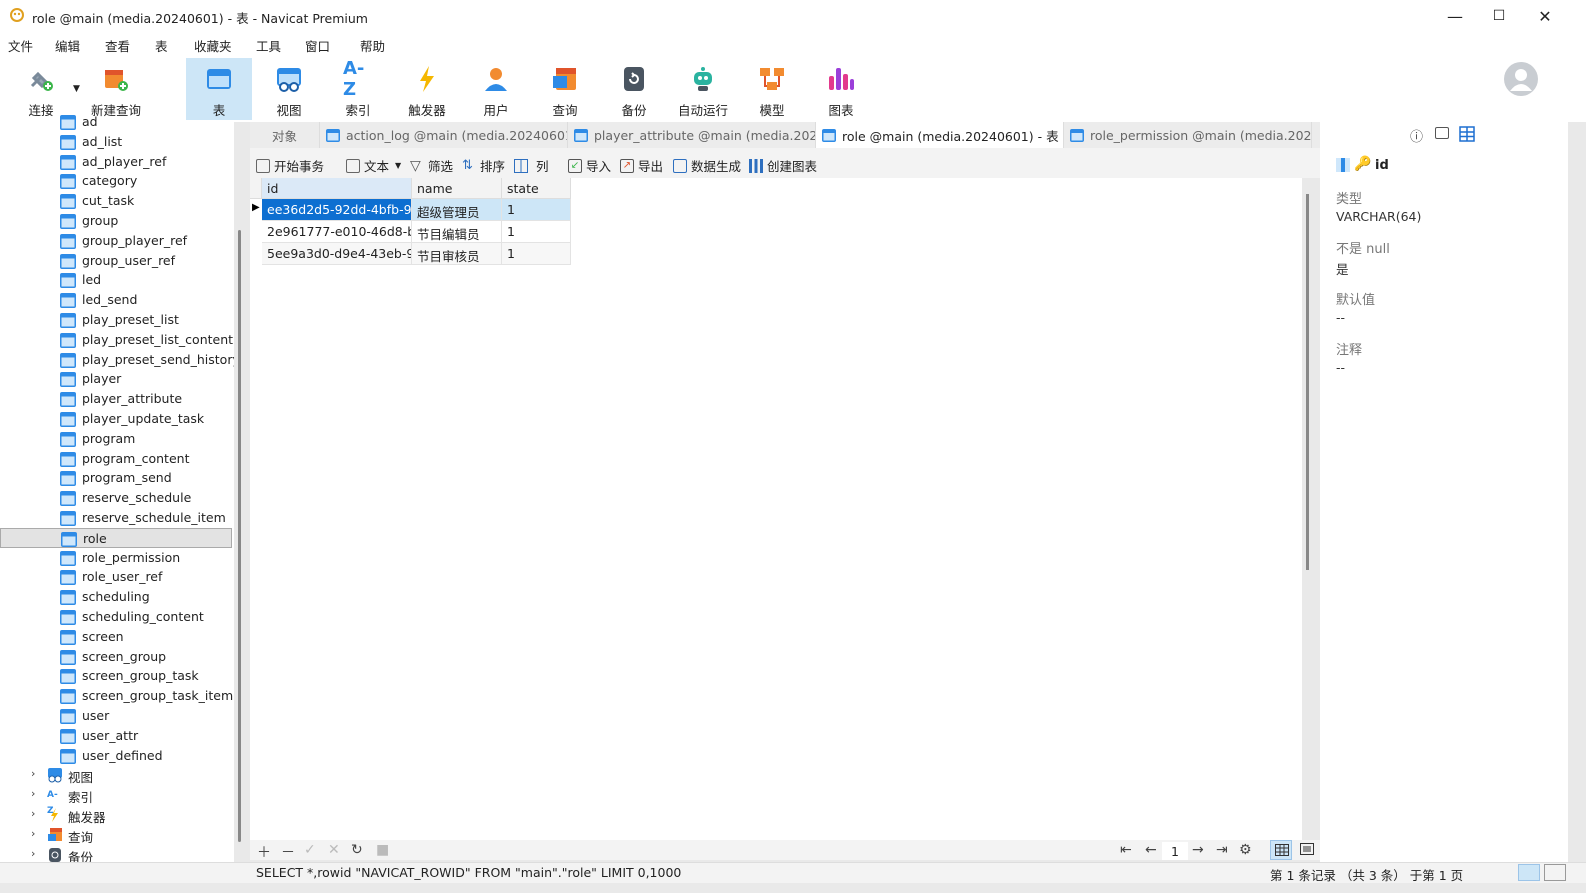 This screenshot has height=893, width=1586. Describe the element at coordinates (372, 45) in the screenshot. I see `menu-help: 帮助` at that location.